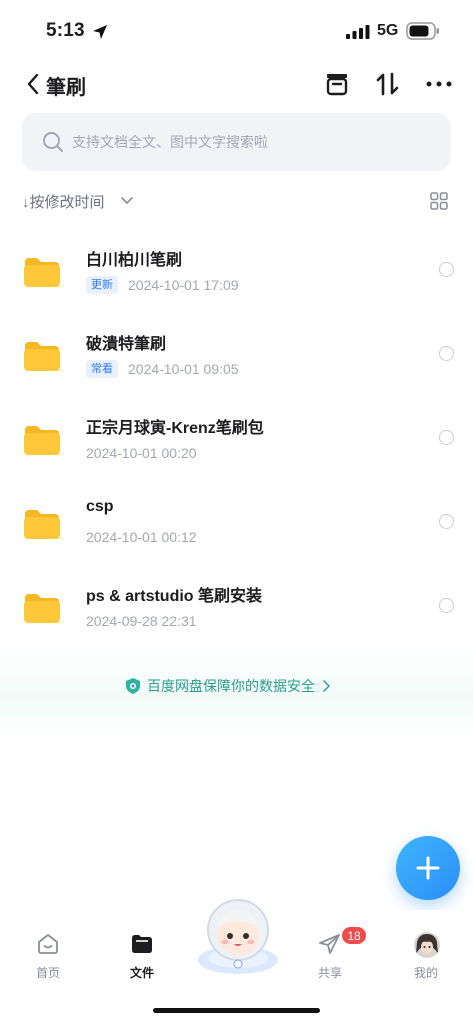  I want to click on status-time: 5:13, so click(65, 30).